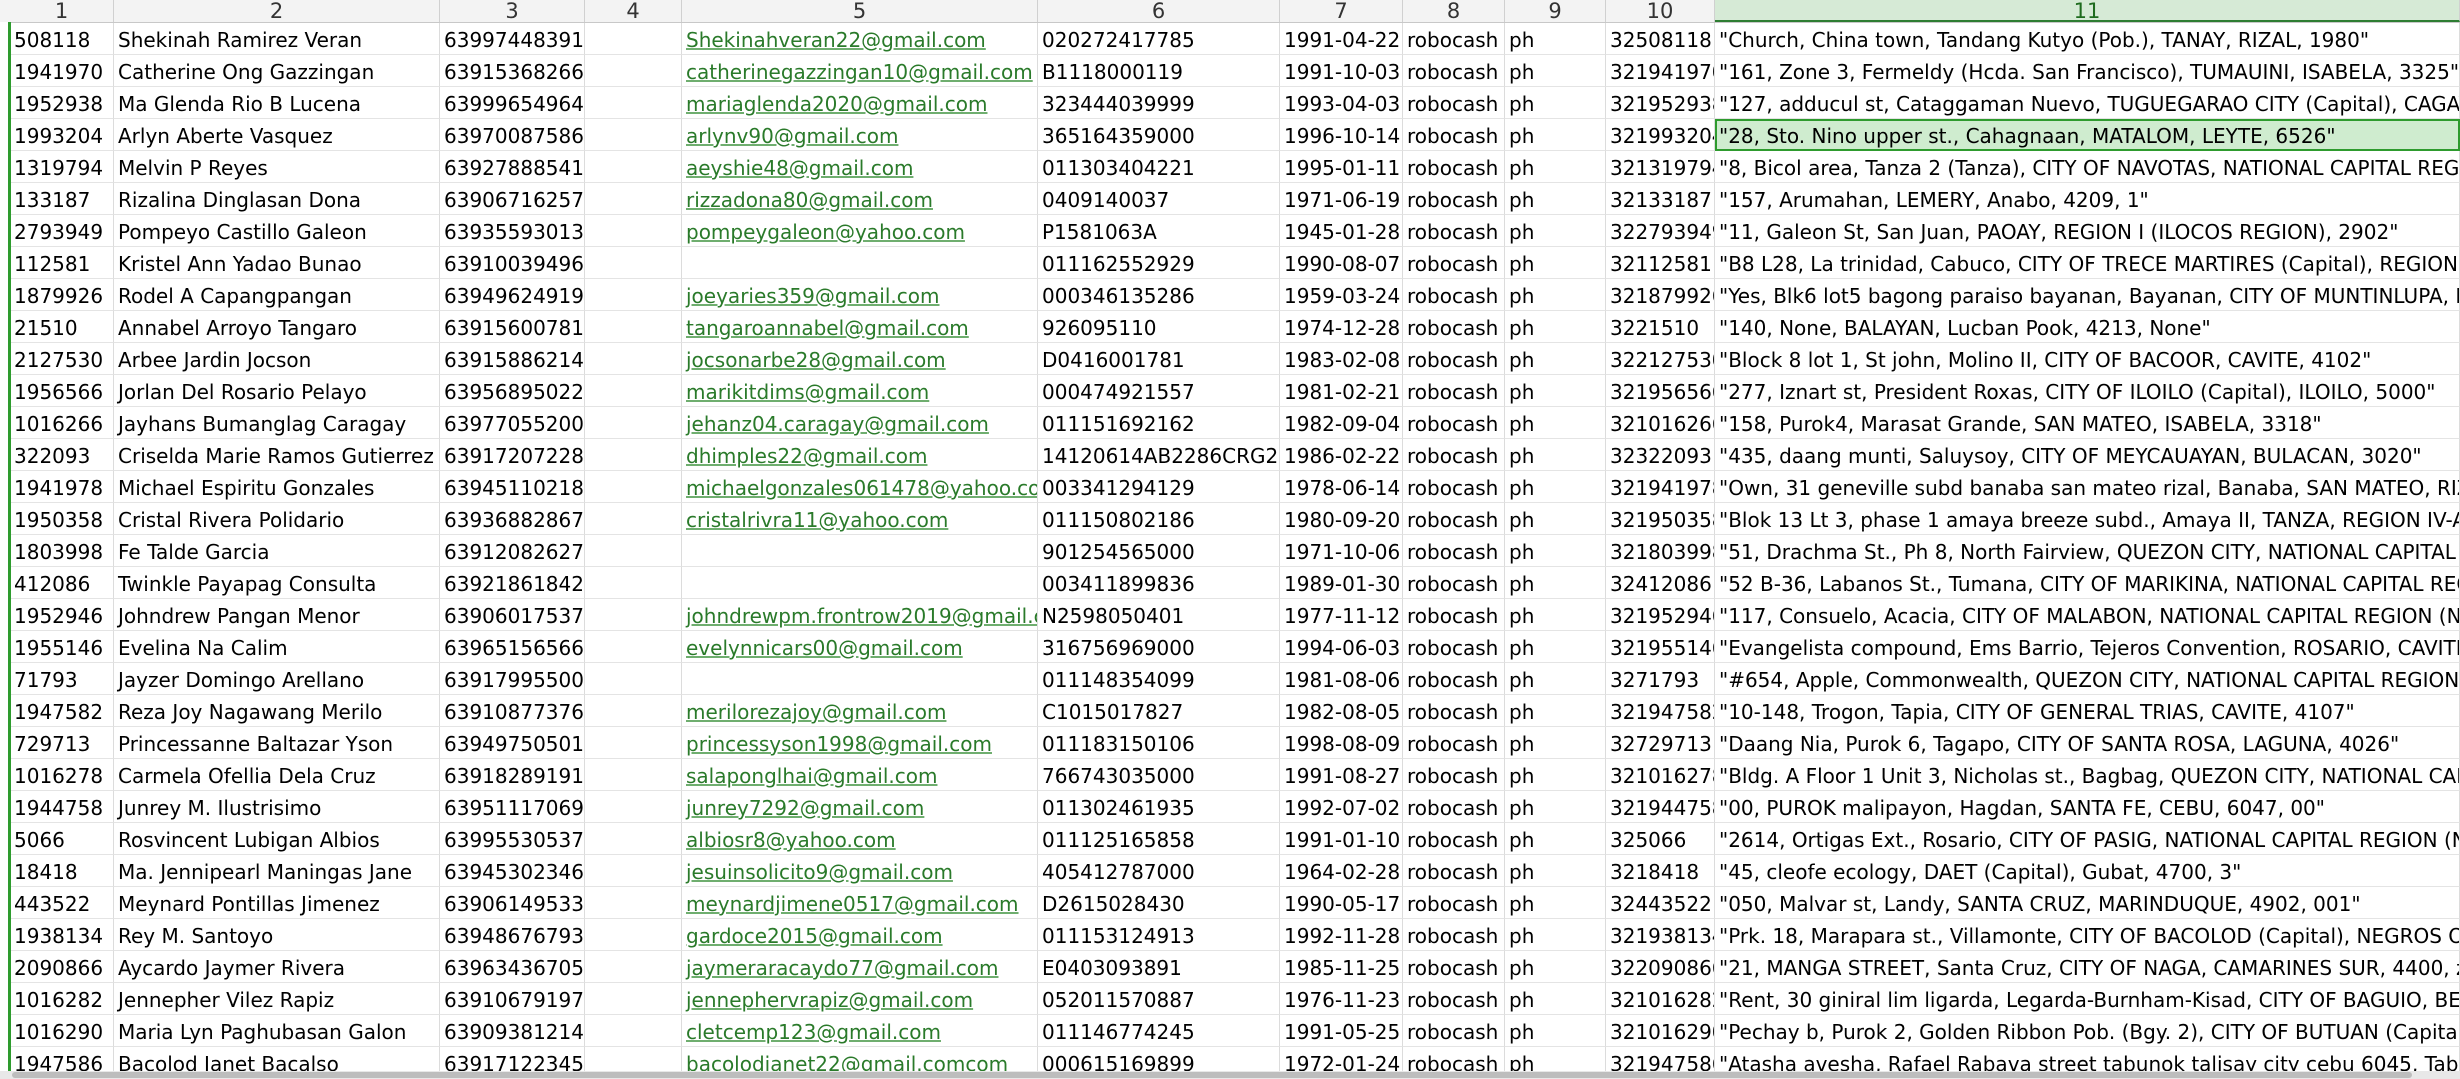  Describe the element at coordinates (1341, 327) in the screenshot. I see `cell-col-7: 1974-12-28` at that location.